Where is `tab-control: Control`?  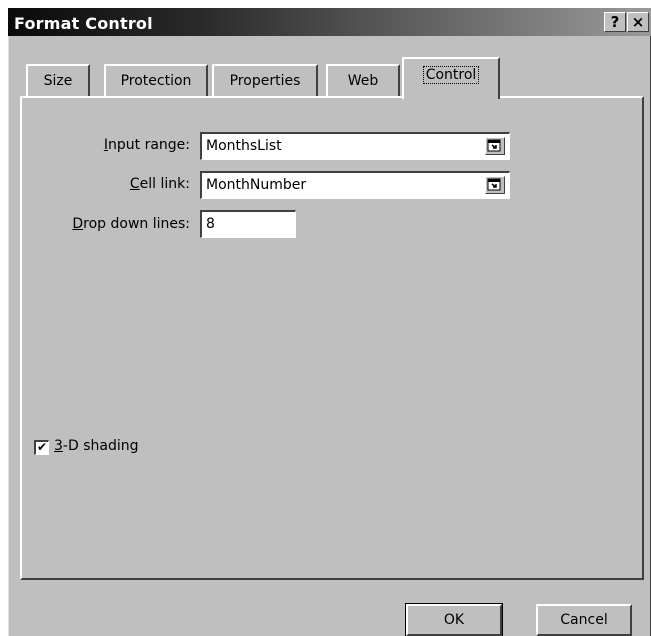 tab-control: Control is located at coordinates (451, 78).